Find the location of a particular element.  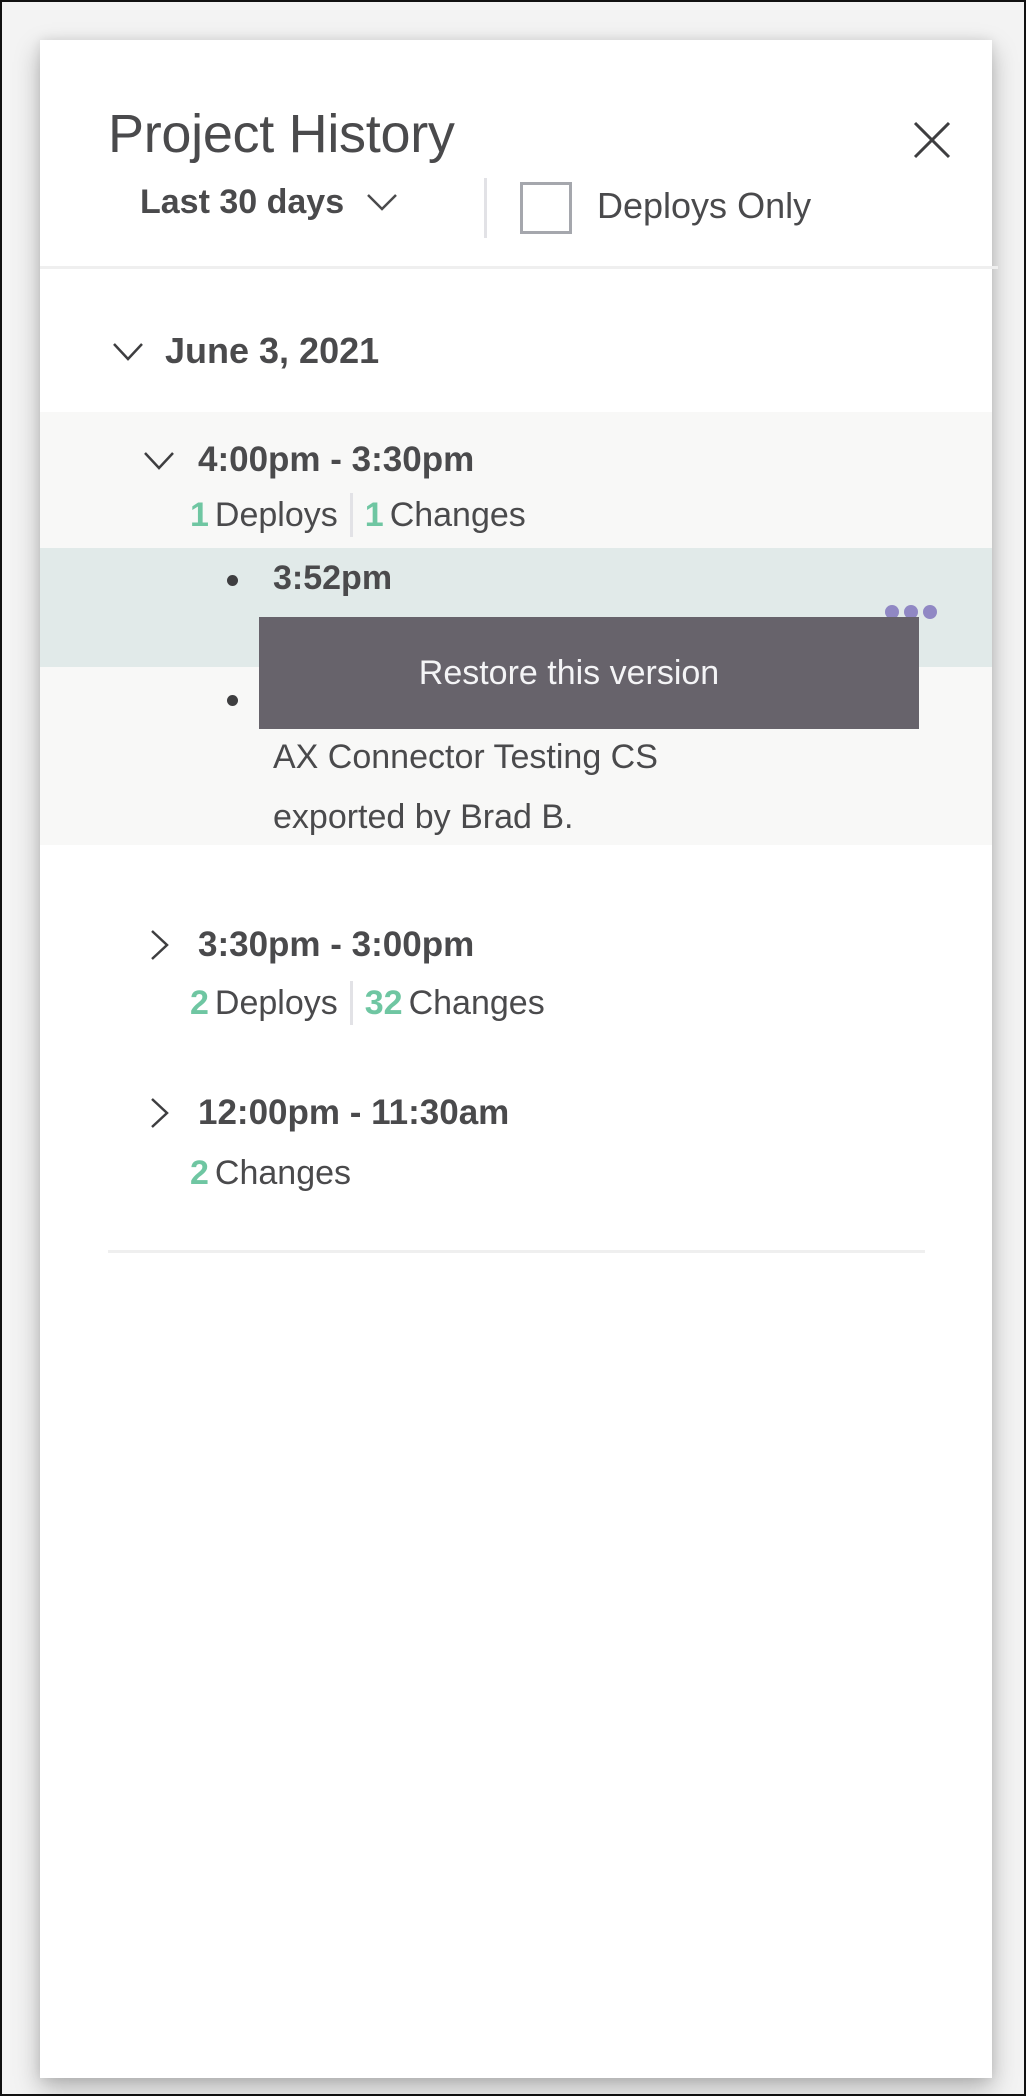

date-range-dropdown: Last 30 days is located at coordinates (269, 202).